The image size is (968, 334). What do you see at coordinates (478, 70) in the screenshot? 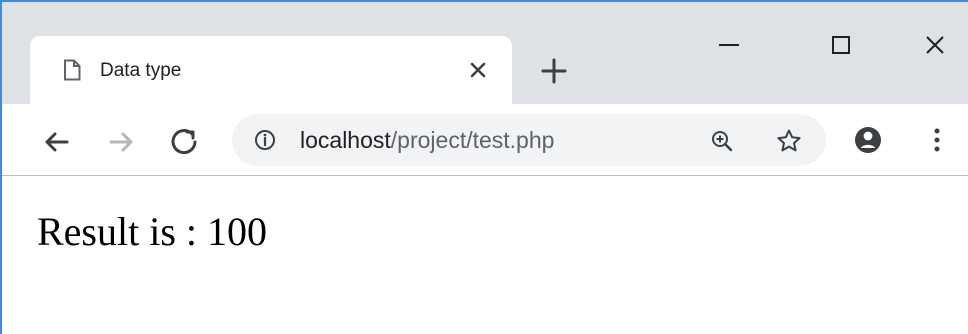
I see `close-tab-icon` at bounding box center [478, 70].